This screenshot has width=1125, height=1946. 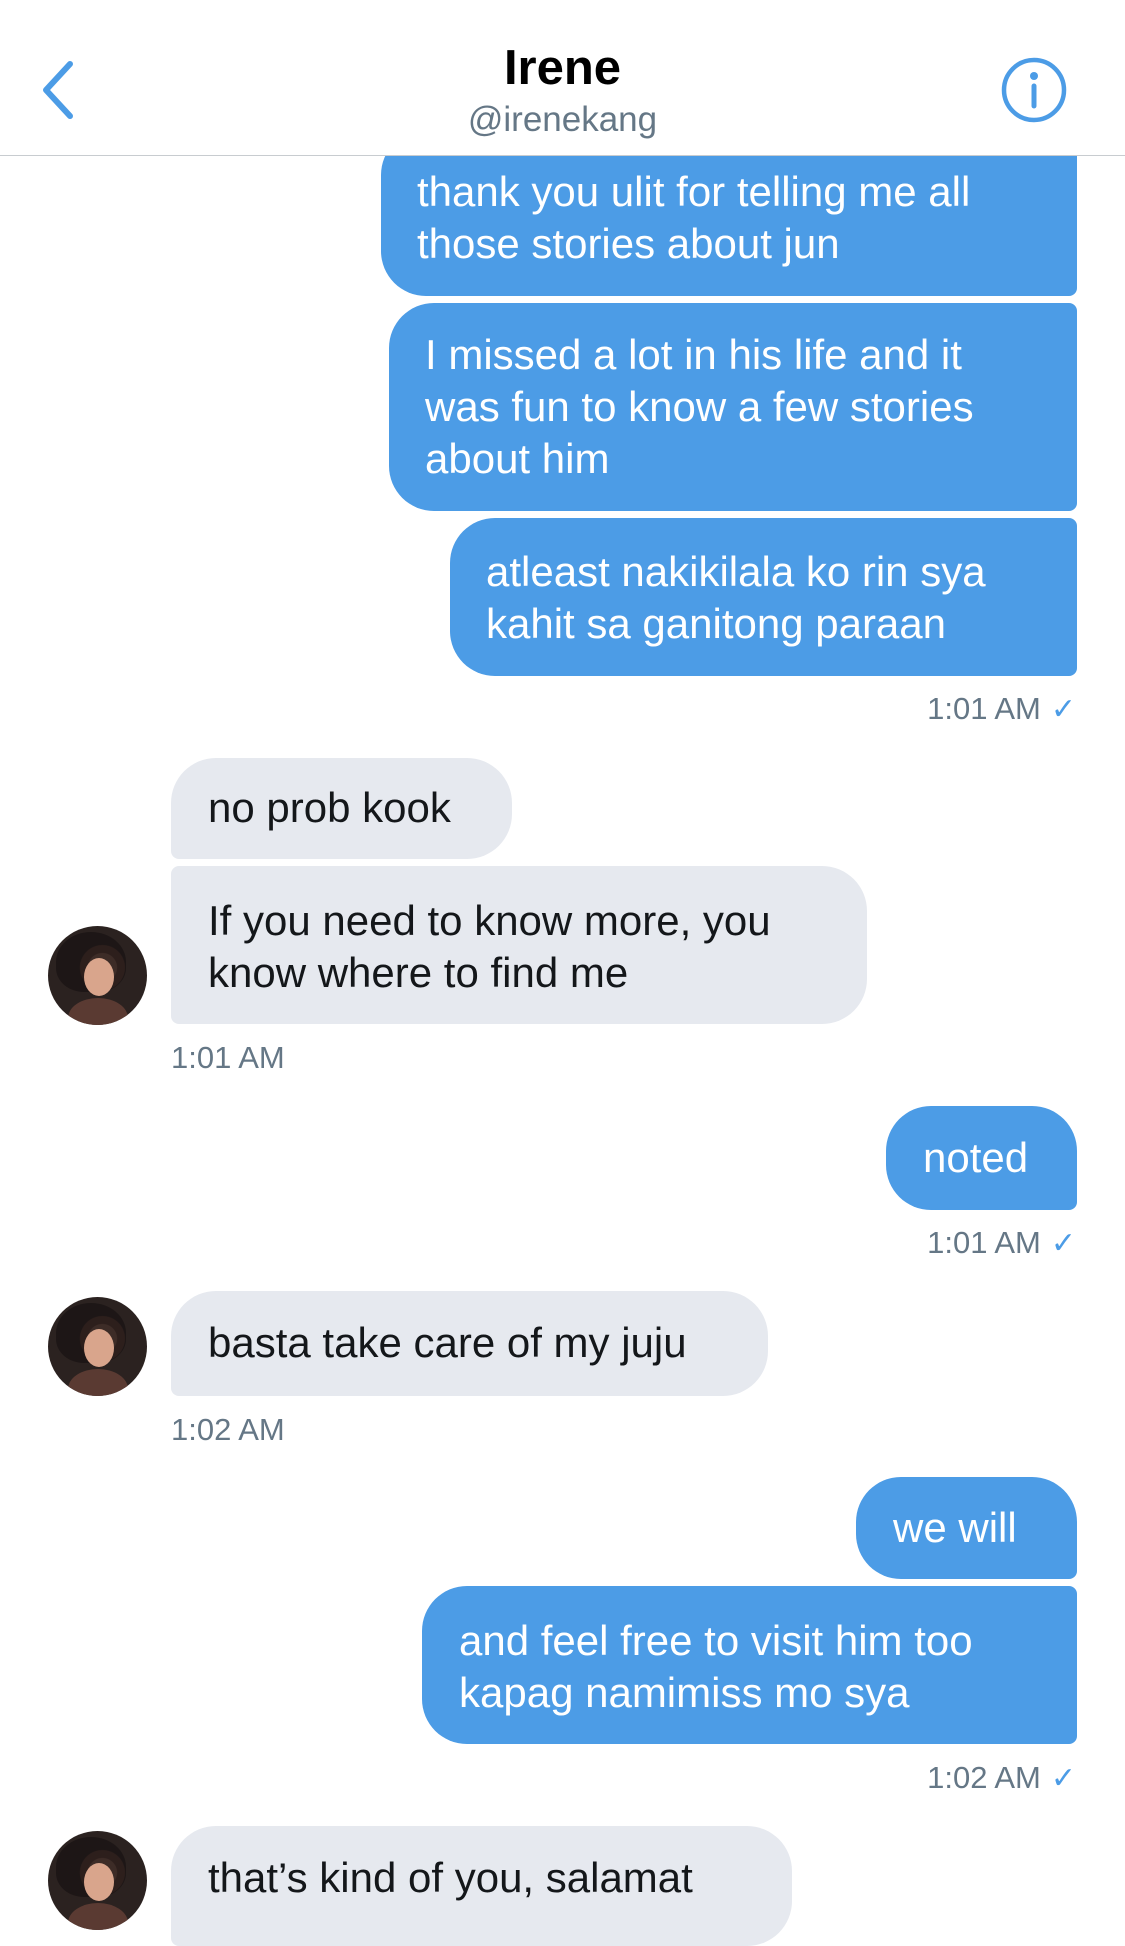 I want to click on conversation-title: Irene, so click(x=562, y=68).